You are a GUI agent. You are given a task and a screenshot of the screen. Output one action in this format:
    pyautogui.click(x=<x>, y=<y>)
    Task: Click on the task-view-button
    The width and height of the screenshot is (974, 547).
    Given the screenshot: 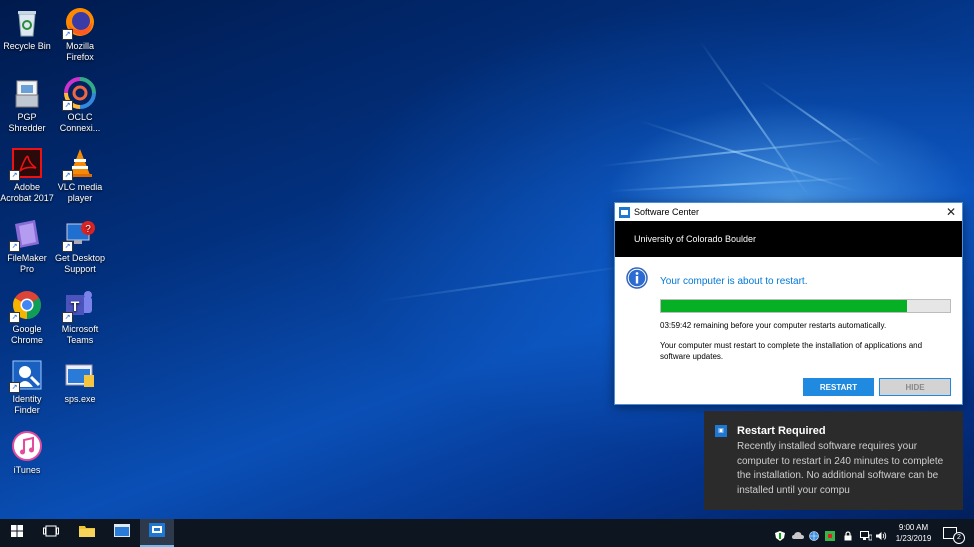 What is the action you would take?
    pyautogui.click(x=51, y=533)
    